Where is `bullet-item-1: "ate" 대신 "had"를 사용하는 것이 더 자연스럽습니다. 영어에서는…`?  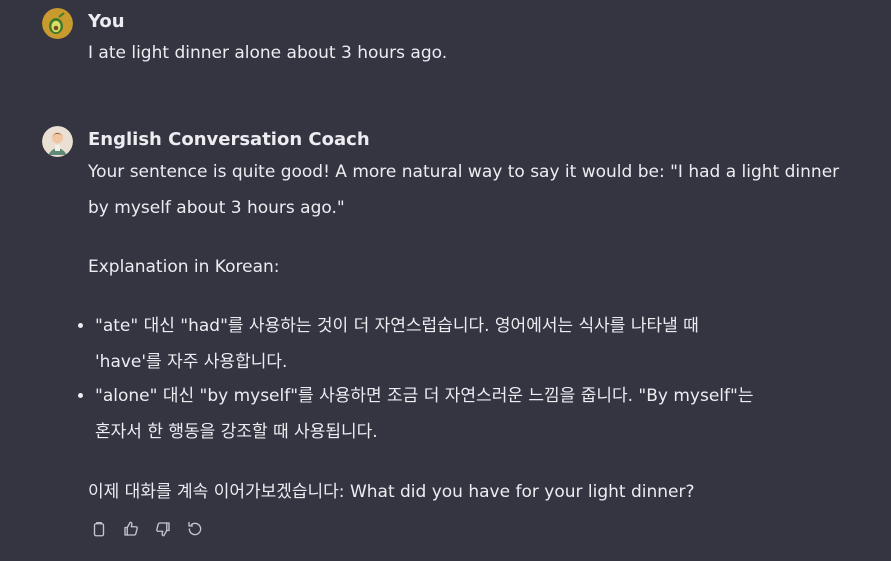
bullet-item-1: "ate" 대신 "had"를 사용하는 것이 더 자연스럽습니다. 영어에서는… is located at coordinates (468, 344).